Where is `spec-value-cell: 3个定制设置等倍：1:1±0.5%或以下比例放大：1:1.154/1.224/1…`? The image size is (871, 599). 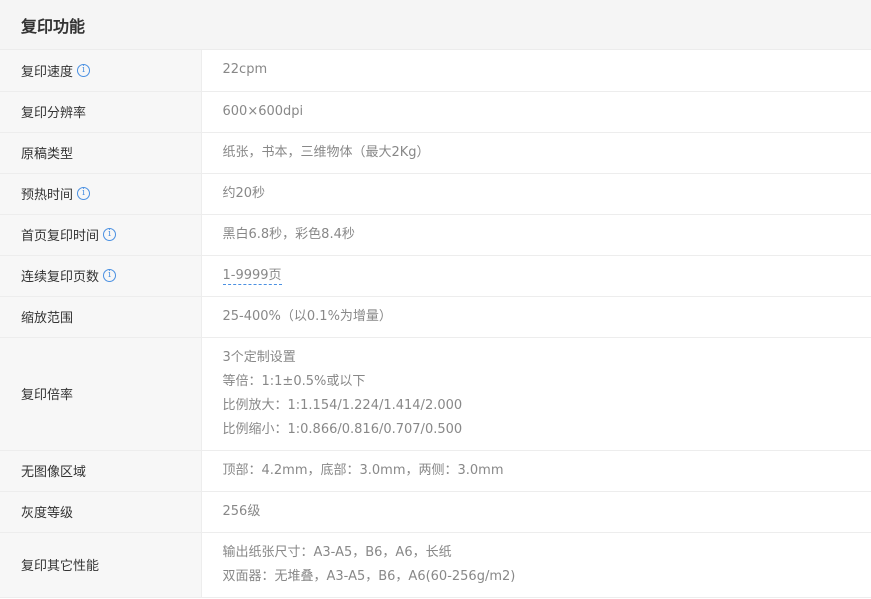 spec-value-cell: 3个定制设置等倍：1:1±0.5%或以下比例放大：1:1.154/1.224/1… is located at coordinates (536, 394).